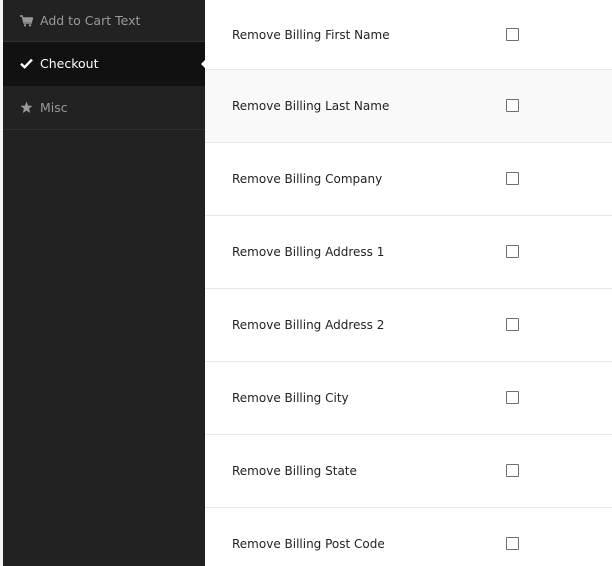 This screenshot has height=566, width=612. Describe the element at coordinates (408, 106) in the screenshot. I see `settings-row-remove-billing-last-name: Remove Billing Last Name` at that location.